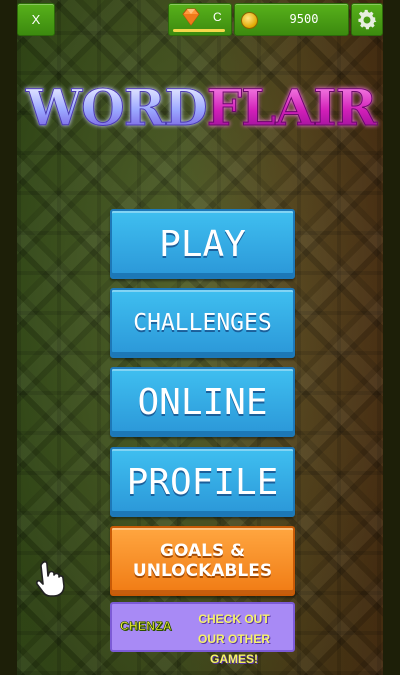 Image resolution: width=400 pixels, height=675 pixels. What do you see at coordinates (191, 17) in the screenshot?
I see `gem-icon` at bounding box center [191, 17].